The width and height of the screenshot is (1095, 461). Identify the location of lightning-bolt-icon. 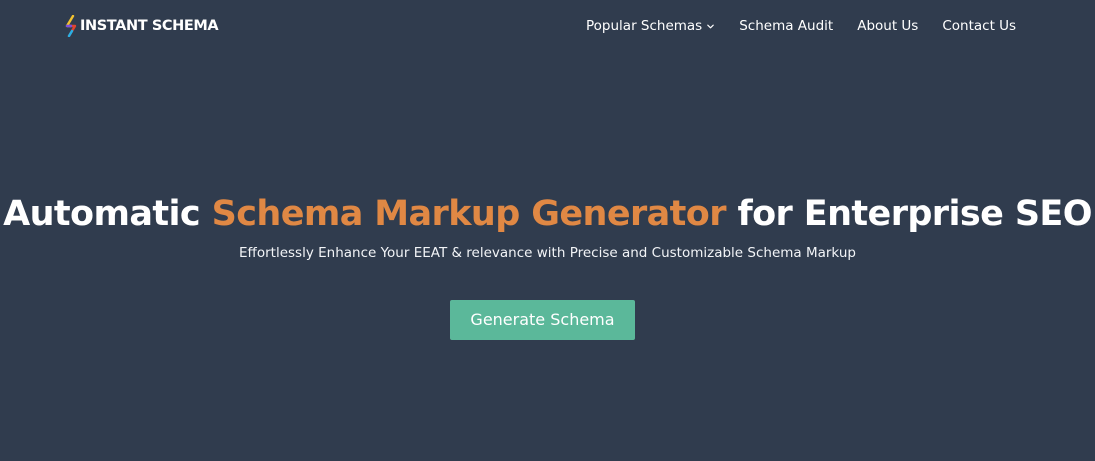
(71, 26).